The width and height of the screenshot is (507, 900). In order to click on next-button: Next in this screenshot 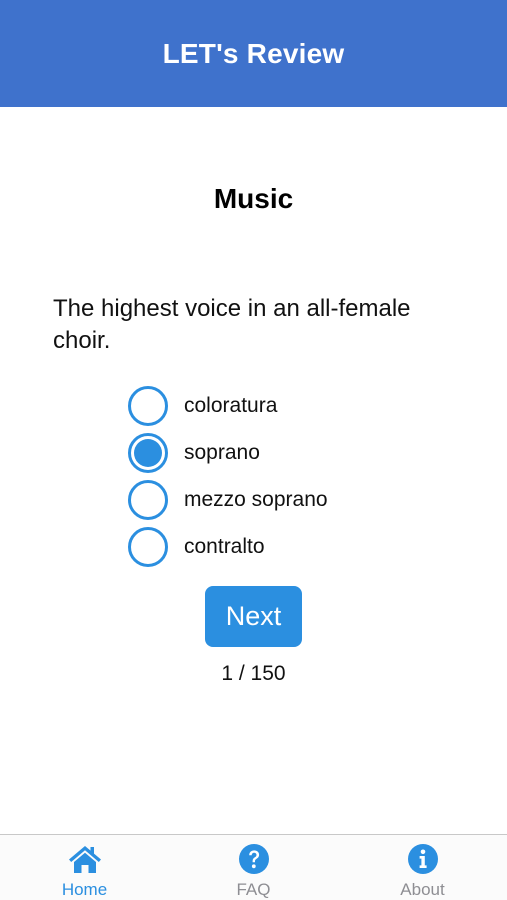, I will do `click(253, 616)`.